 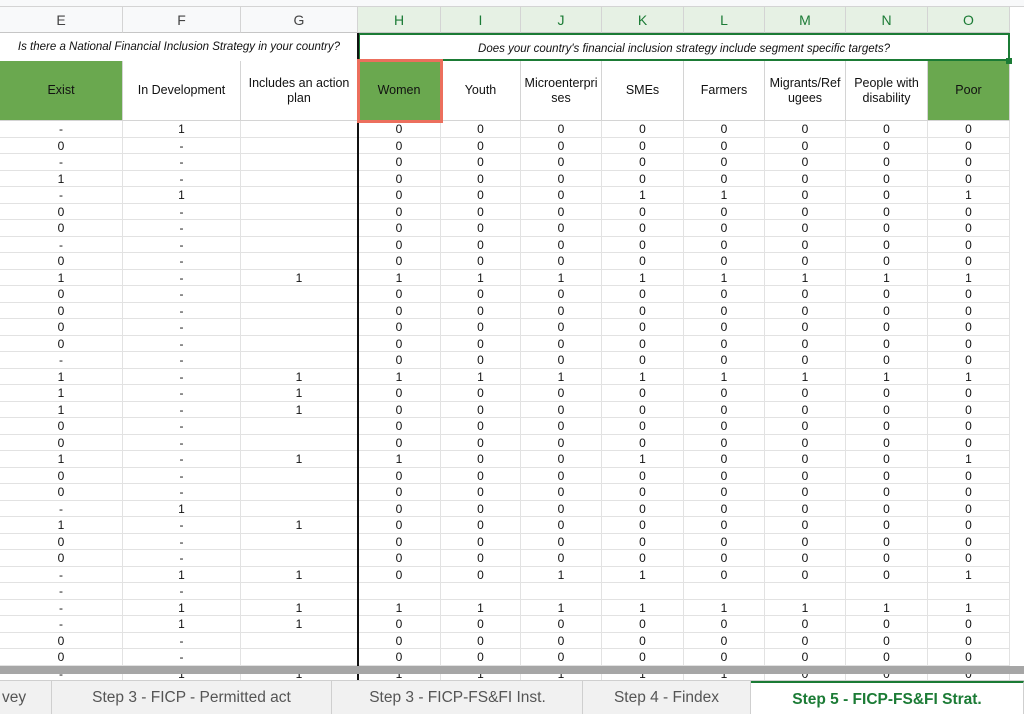 I want to click on column-header-l: L, so click(x=724, y=20).